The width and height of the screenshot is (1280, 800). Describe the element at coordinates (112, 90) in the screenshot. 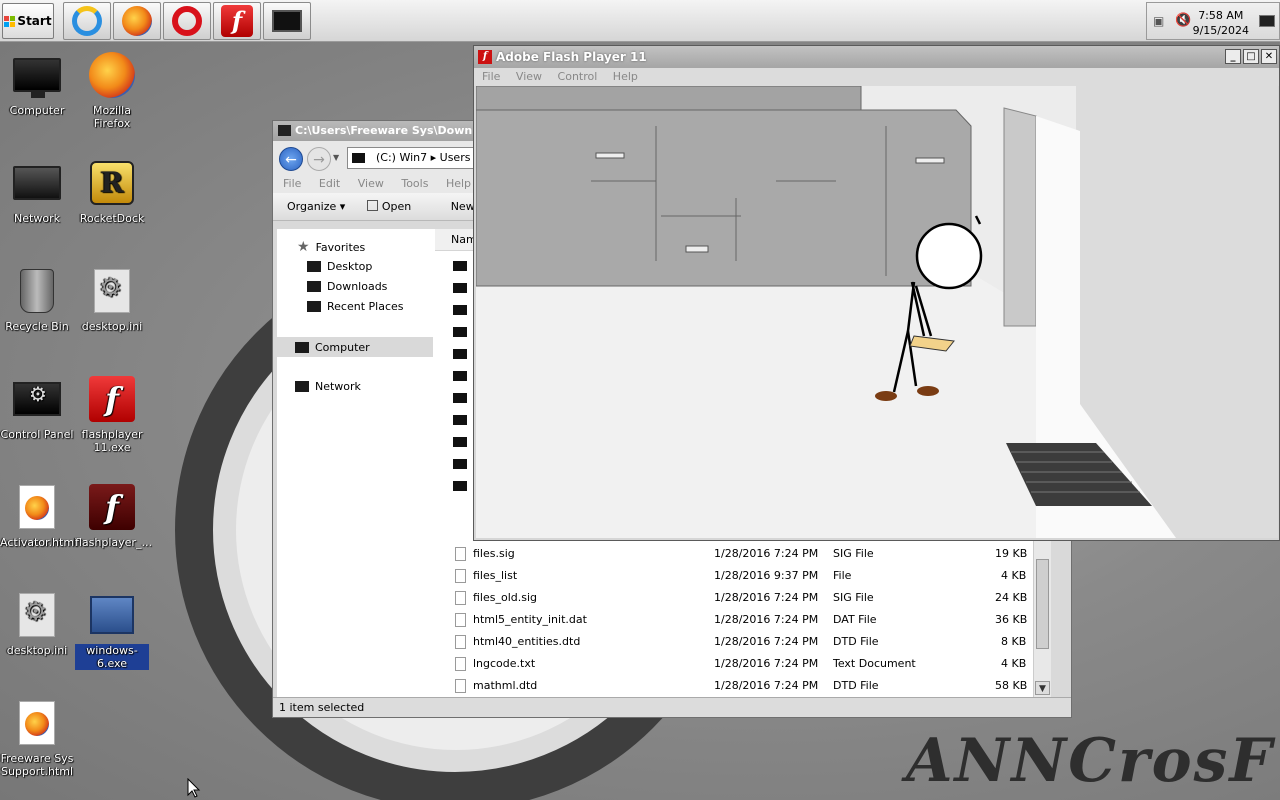

I see `desktop-icon-firefox: Mozilla Firefox` at that location.